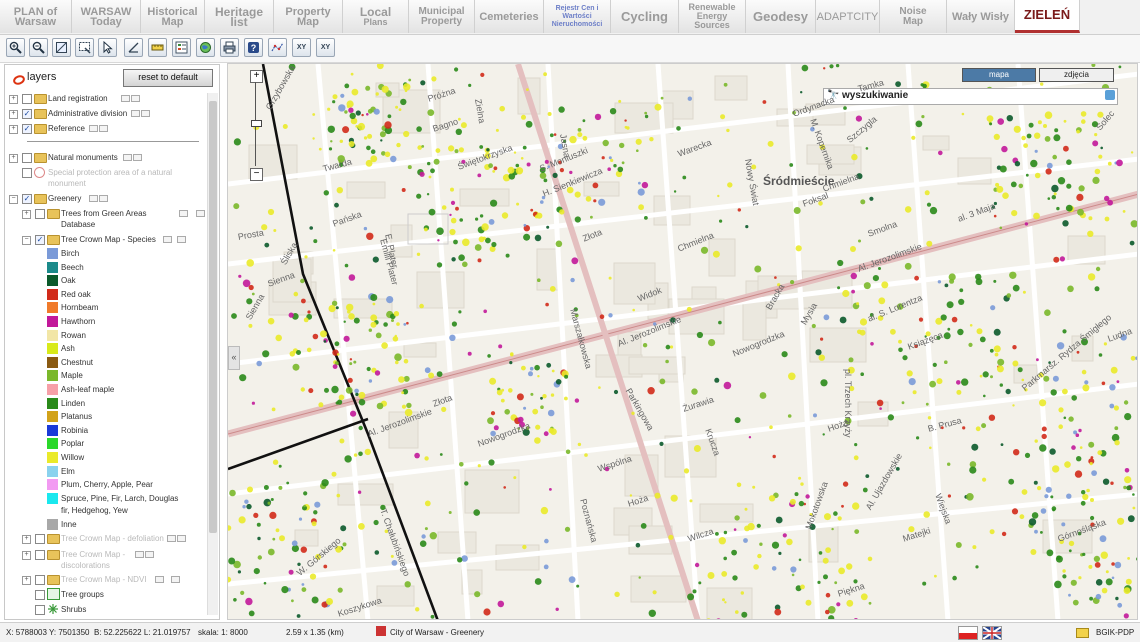  What do you see at coordinates (40, 539) in the screenshot?
I see `checkbox-crown-defoliation` at bounding box center [40, 539].